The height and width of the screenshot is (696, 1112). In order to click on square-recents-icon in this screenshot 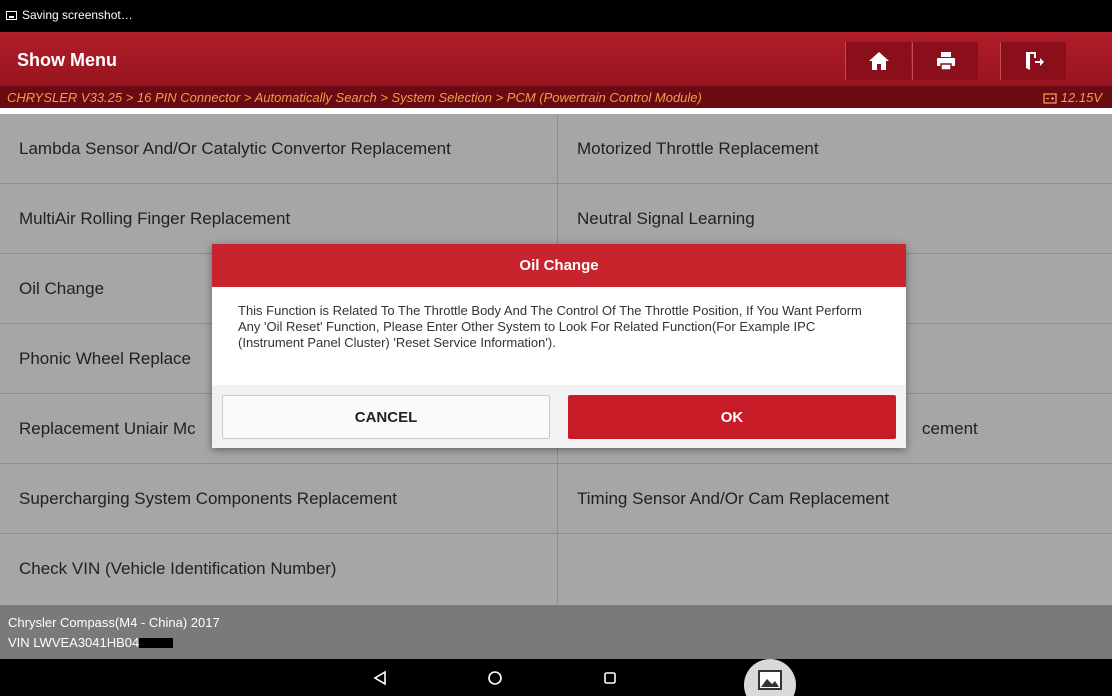, I will do `click(610, 677)`.